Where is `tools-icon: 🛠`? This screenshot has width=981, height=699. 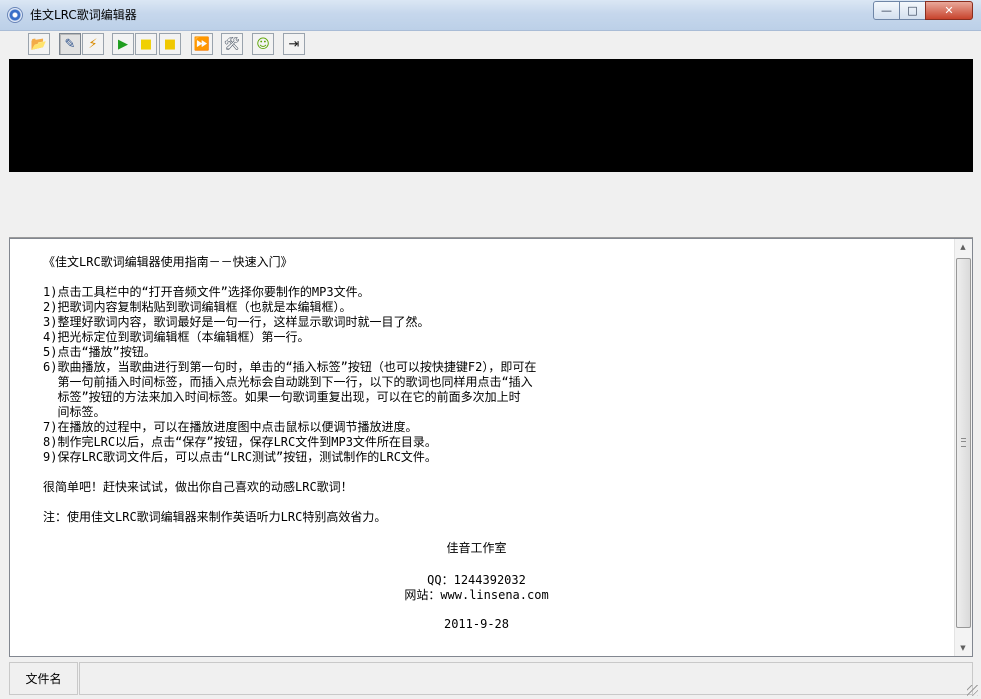
tools-icon: 🛠 is located at coordinates (232, 44).